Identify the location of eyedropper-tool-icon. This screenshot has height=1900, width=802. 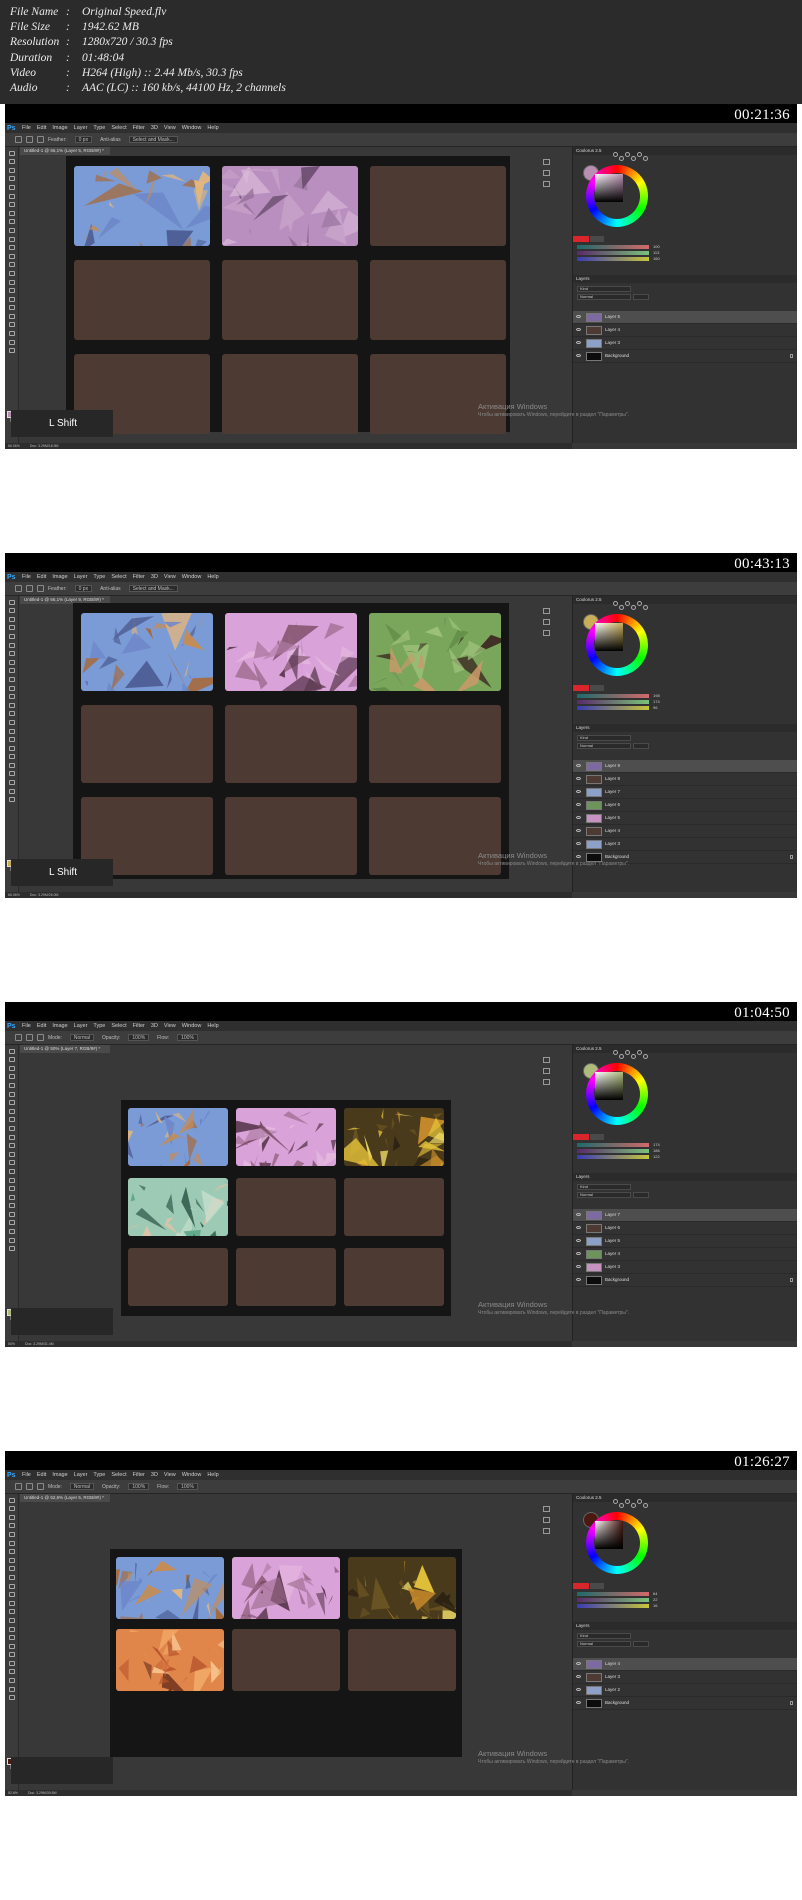
(11, 196).